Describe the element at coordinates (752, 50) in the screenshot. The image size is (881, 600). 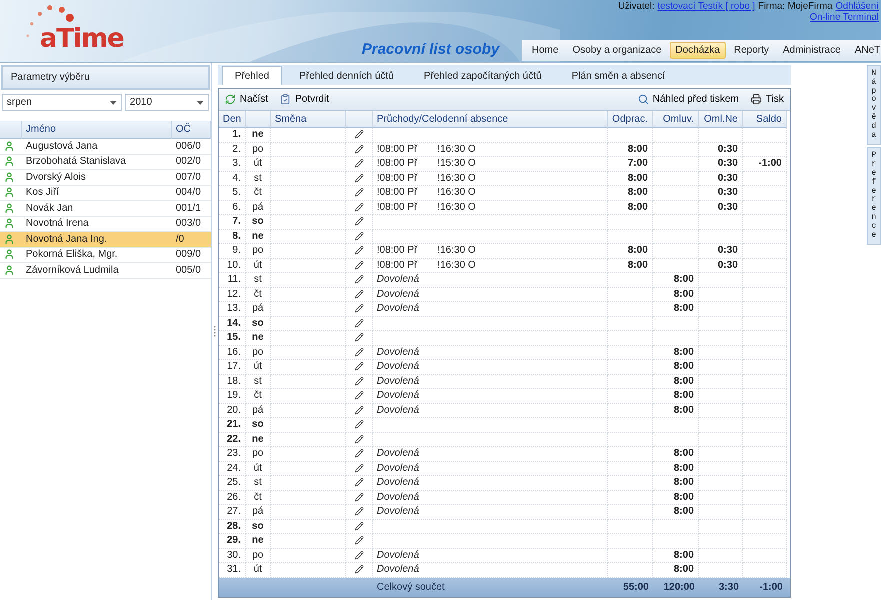
I see `nav-tab: Reporty` at that location.